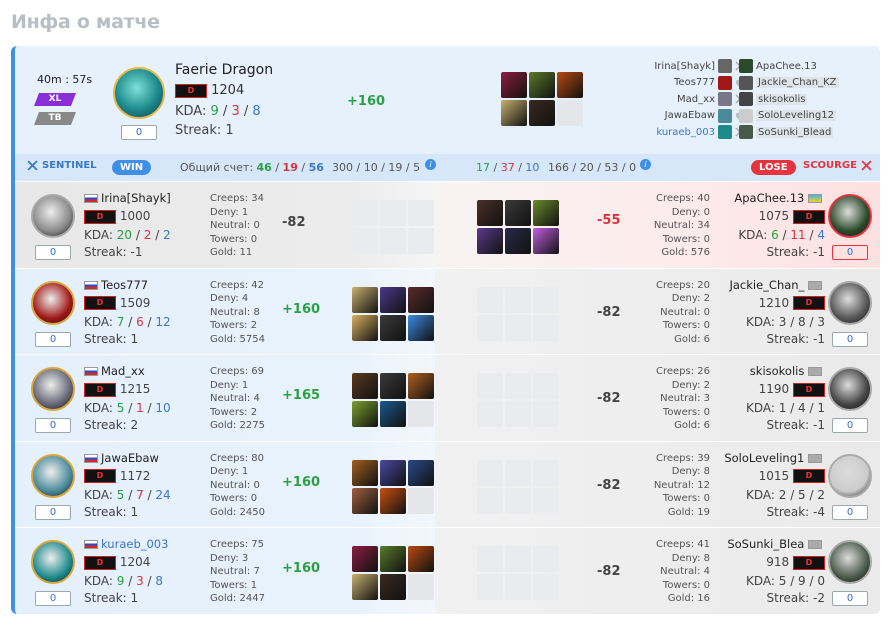  I want to click on player-name-cell: Teos777, so click(116, 285).